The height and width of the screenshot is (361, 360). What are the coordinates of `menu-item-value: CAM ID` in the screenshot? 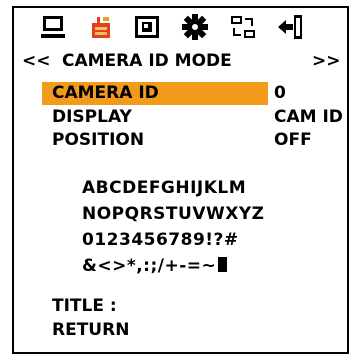 It's located at (308, 117).